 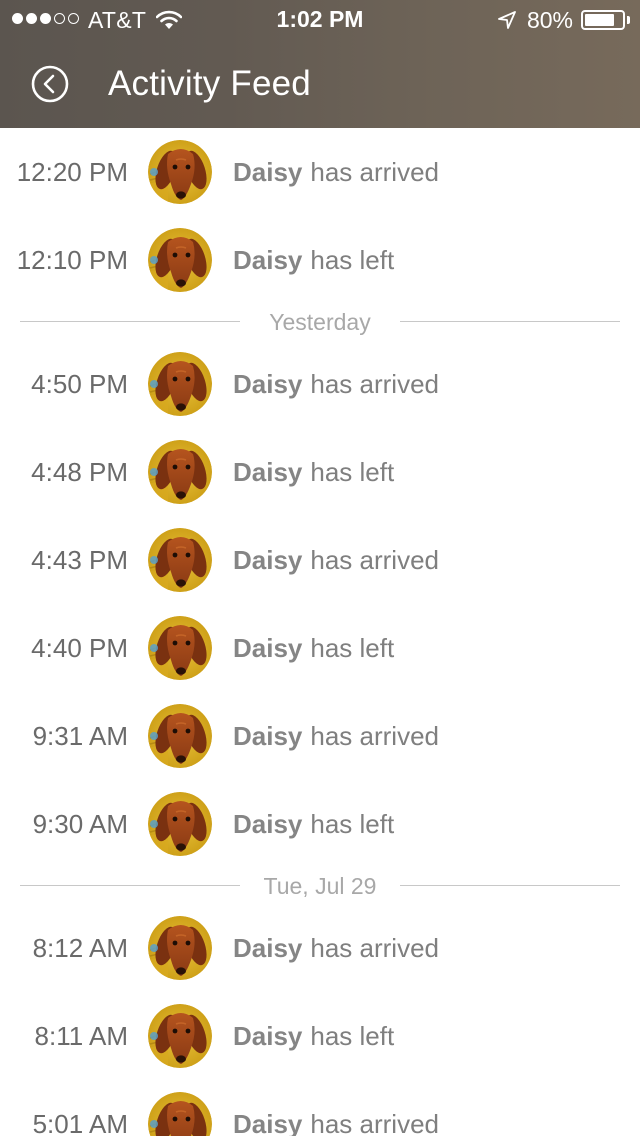 I want to click on activity-row: 9:31 AM Daisy has arrived, so click(x=320, y=736).